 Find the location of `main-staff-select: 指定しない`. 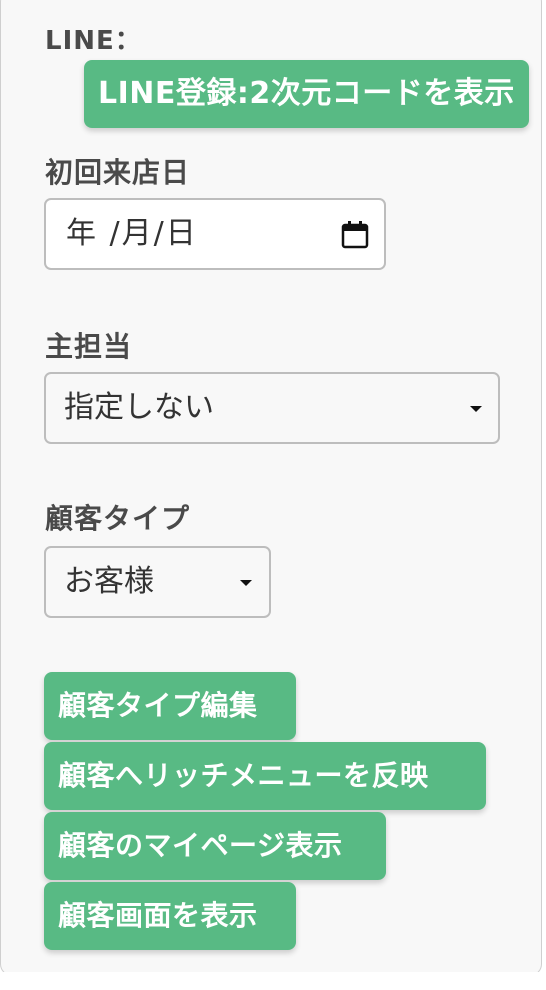

main-staff-select: 指定しない is located at coordinates (272, 408).